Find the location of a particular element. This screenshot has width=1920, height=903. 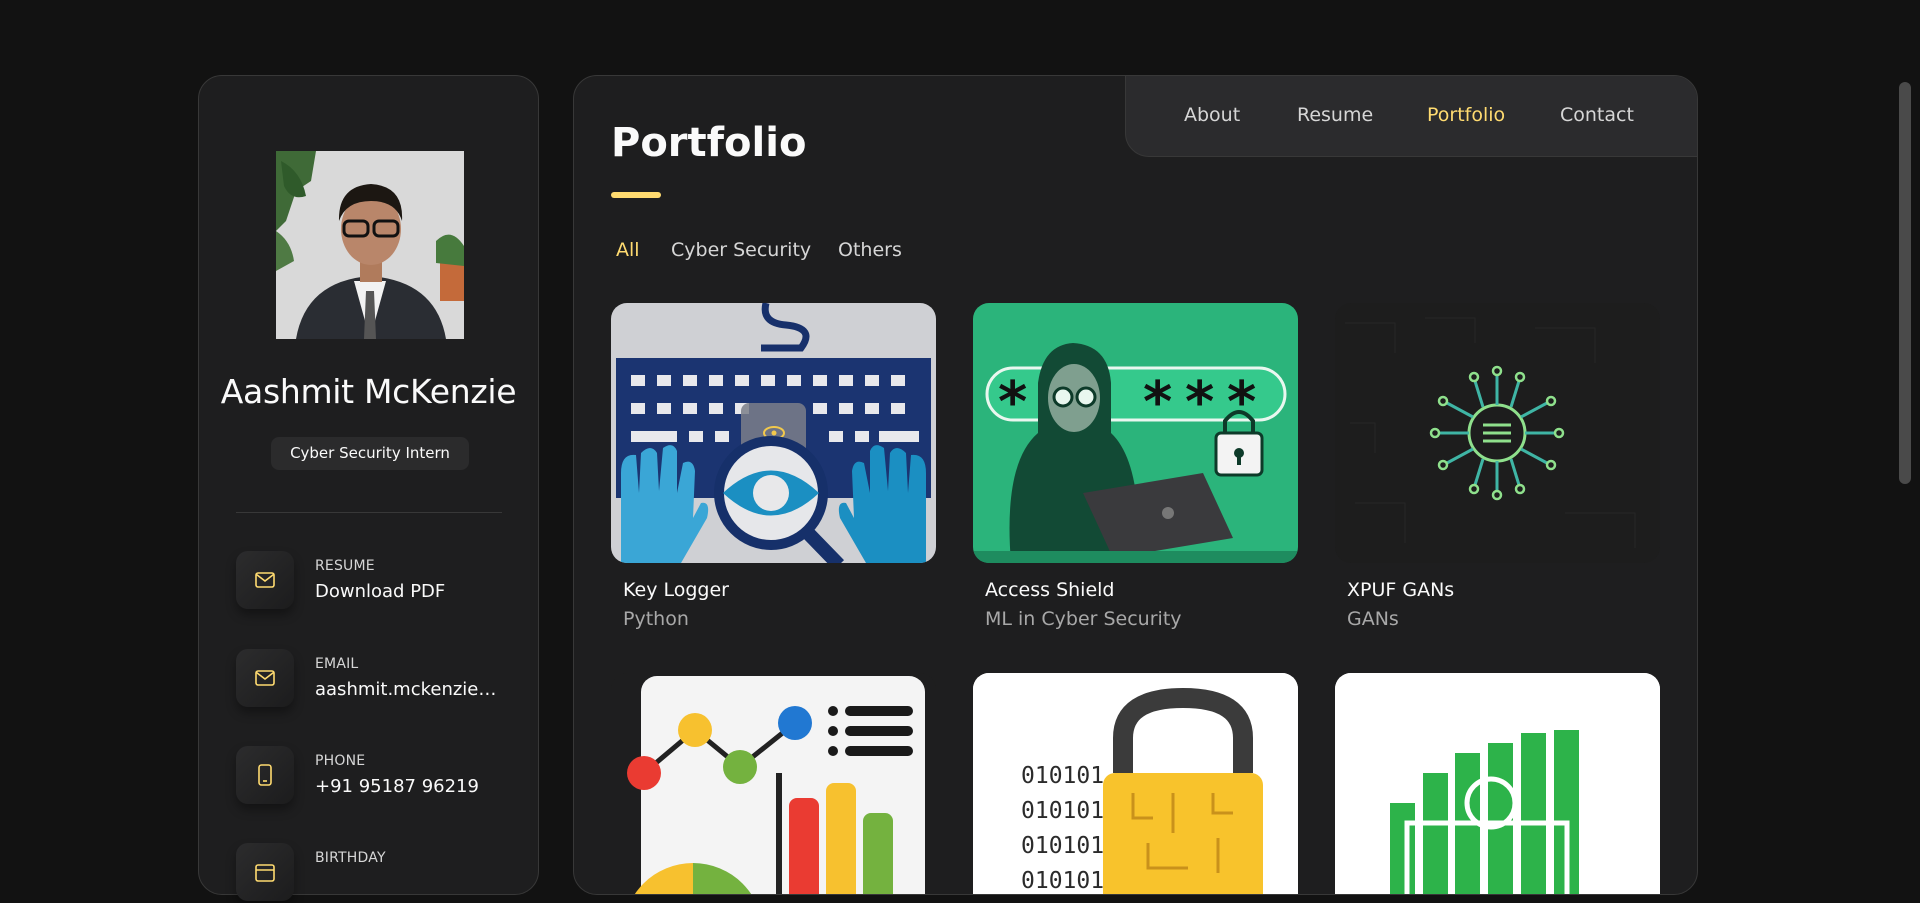

contact-item-email: Email aashmit.mckenzie@gmail.com is located at coordinates (376, 679).